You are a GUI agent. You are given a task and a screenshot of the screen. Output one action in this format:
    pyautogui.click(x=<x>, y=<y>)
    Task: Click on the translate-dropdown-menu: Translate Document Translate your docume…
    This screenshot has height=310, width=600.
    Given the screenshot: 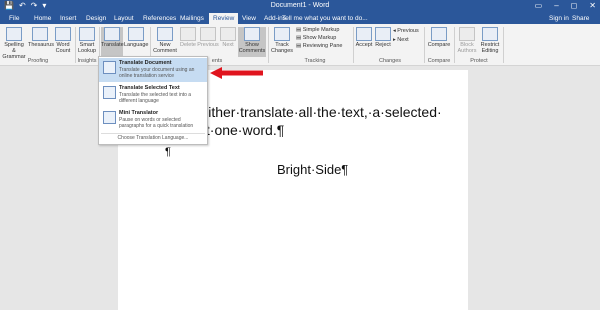 What is the action you would take?
    pyautogui.click(x=153, y=100)
    